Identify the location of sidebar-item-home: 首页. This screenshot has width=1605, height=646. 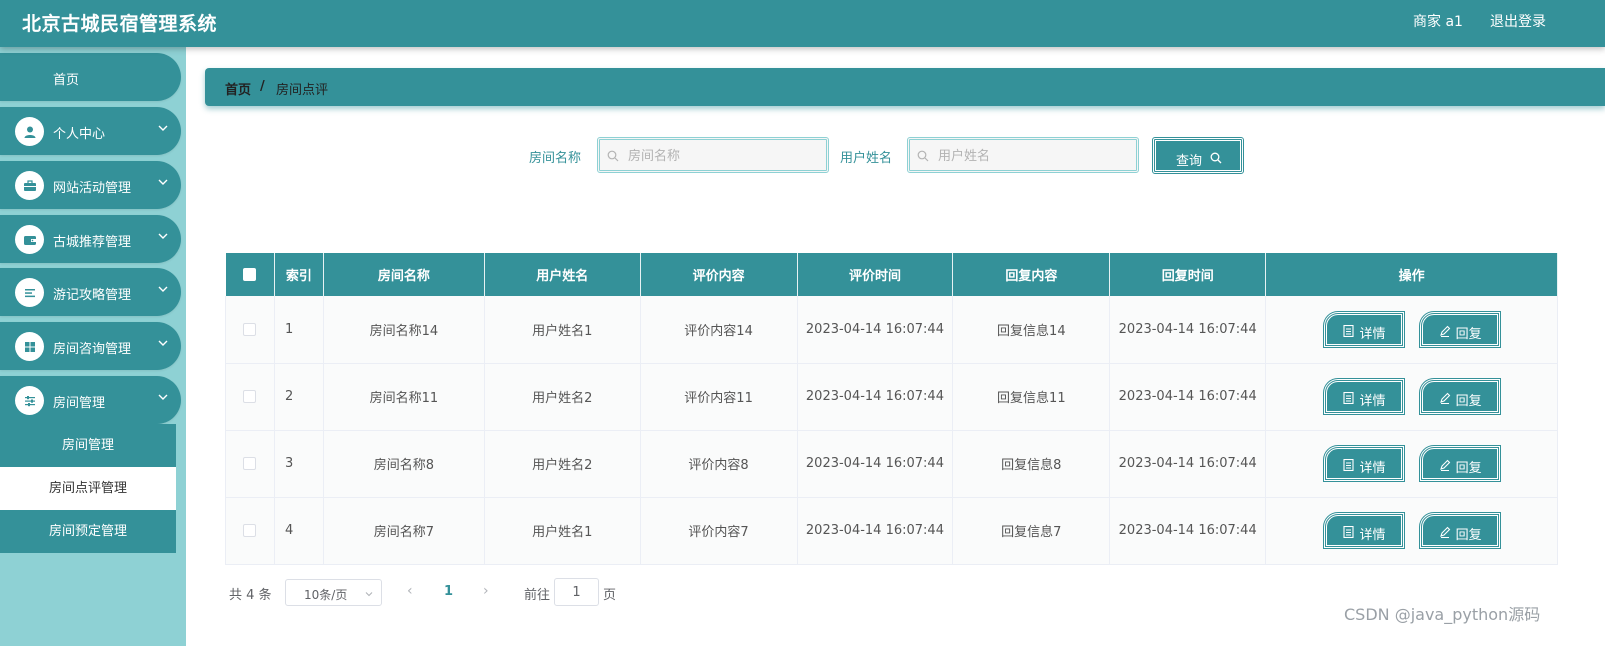
(90, 77).